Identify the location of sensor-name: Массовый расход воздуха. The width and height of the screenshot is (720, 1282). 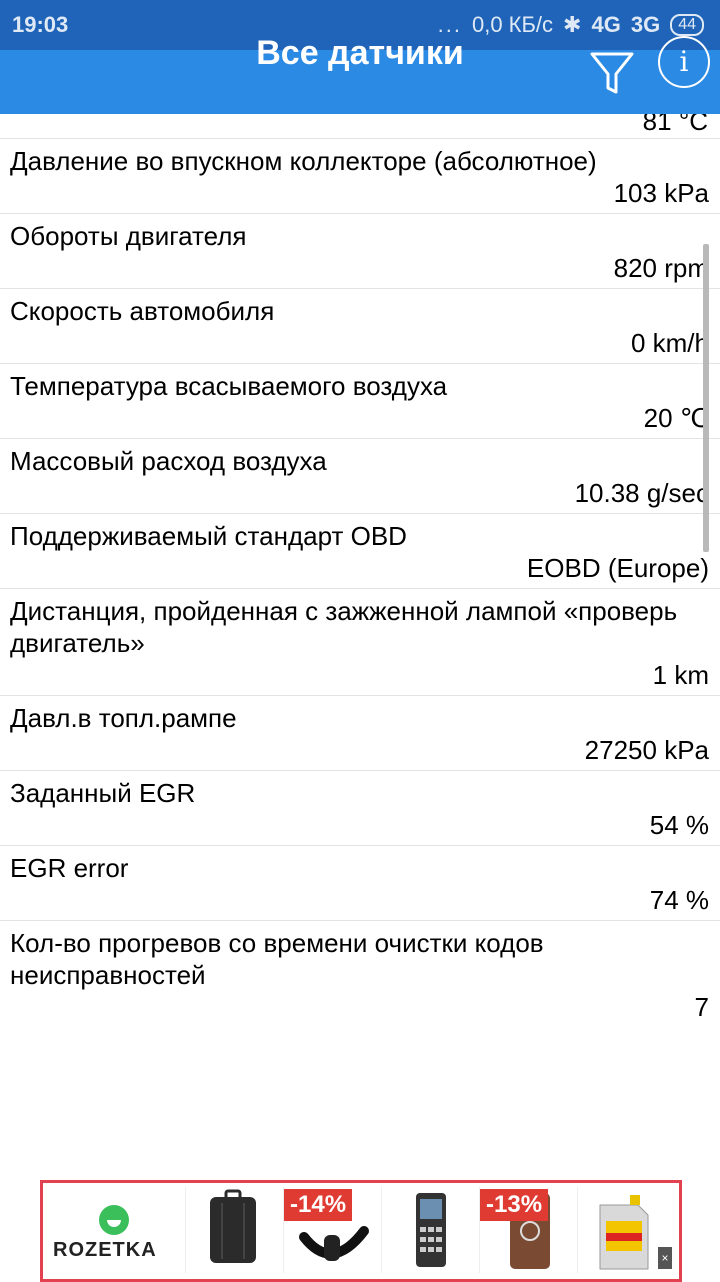
(168, 461).